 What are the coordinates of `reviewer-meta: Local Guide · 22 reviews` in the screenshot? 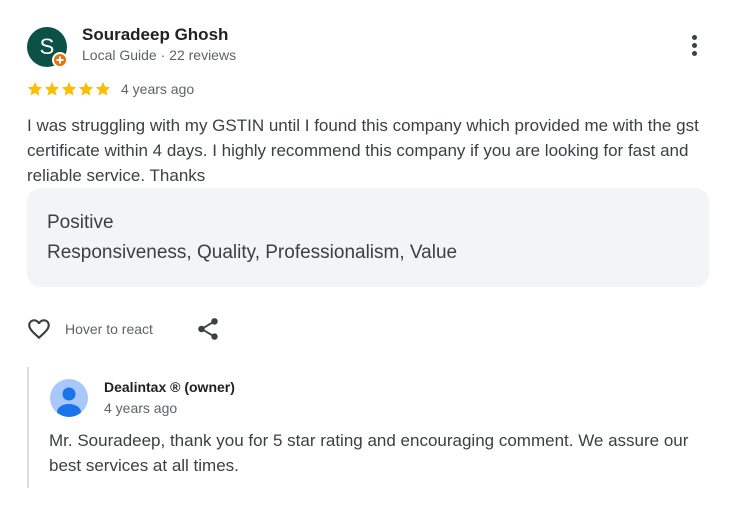 It's located at (159, 55).